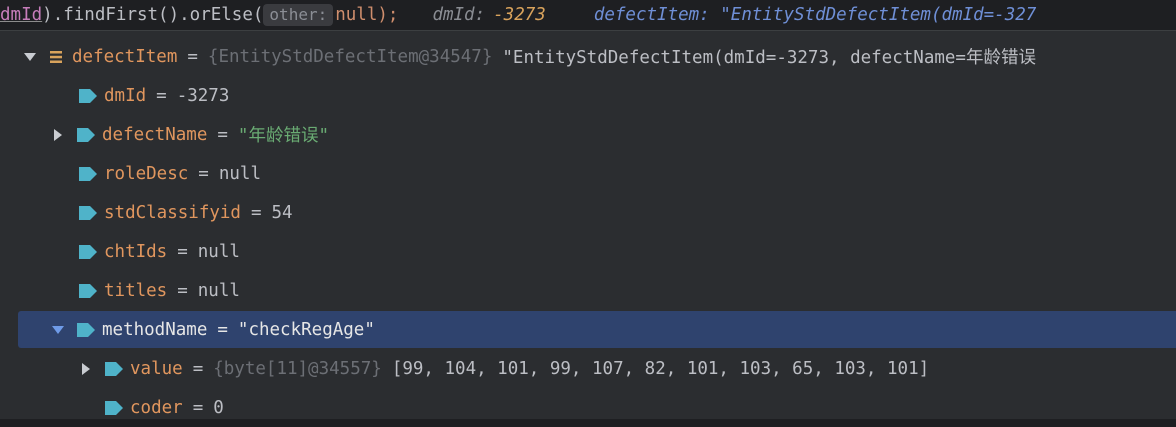 This screenshot has height=427, width=1176. I want to click on code-text: ).findFirst().orElse(, so click(153, 15).